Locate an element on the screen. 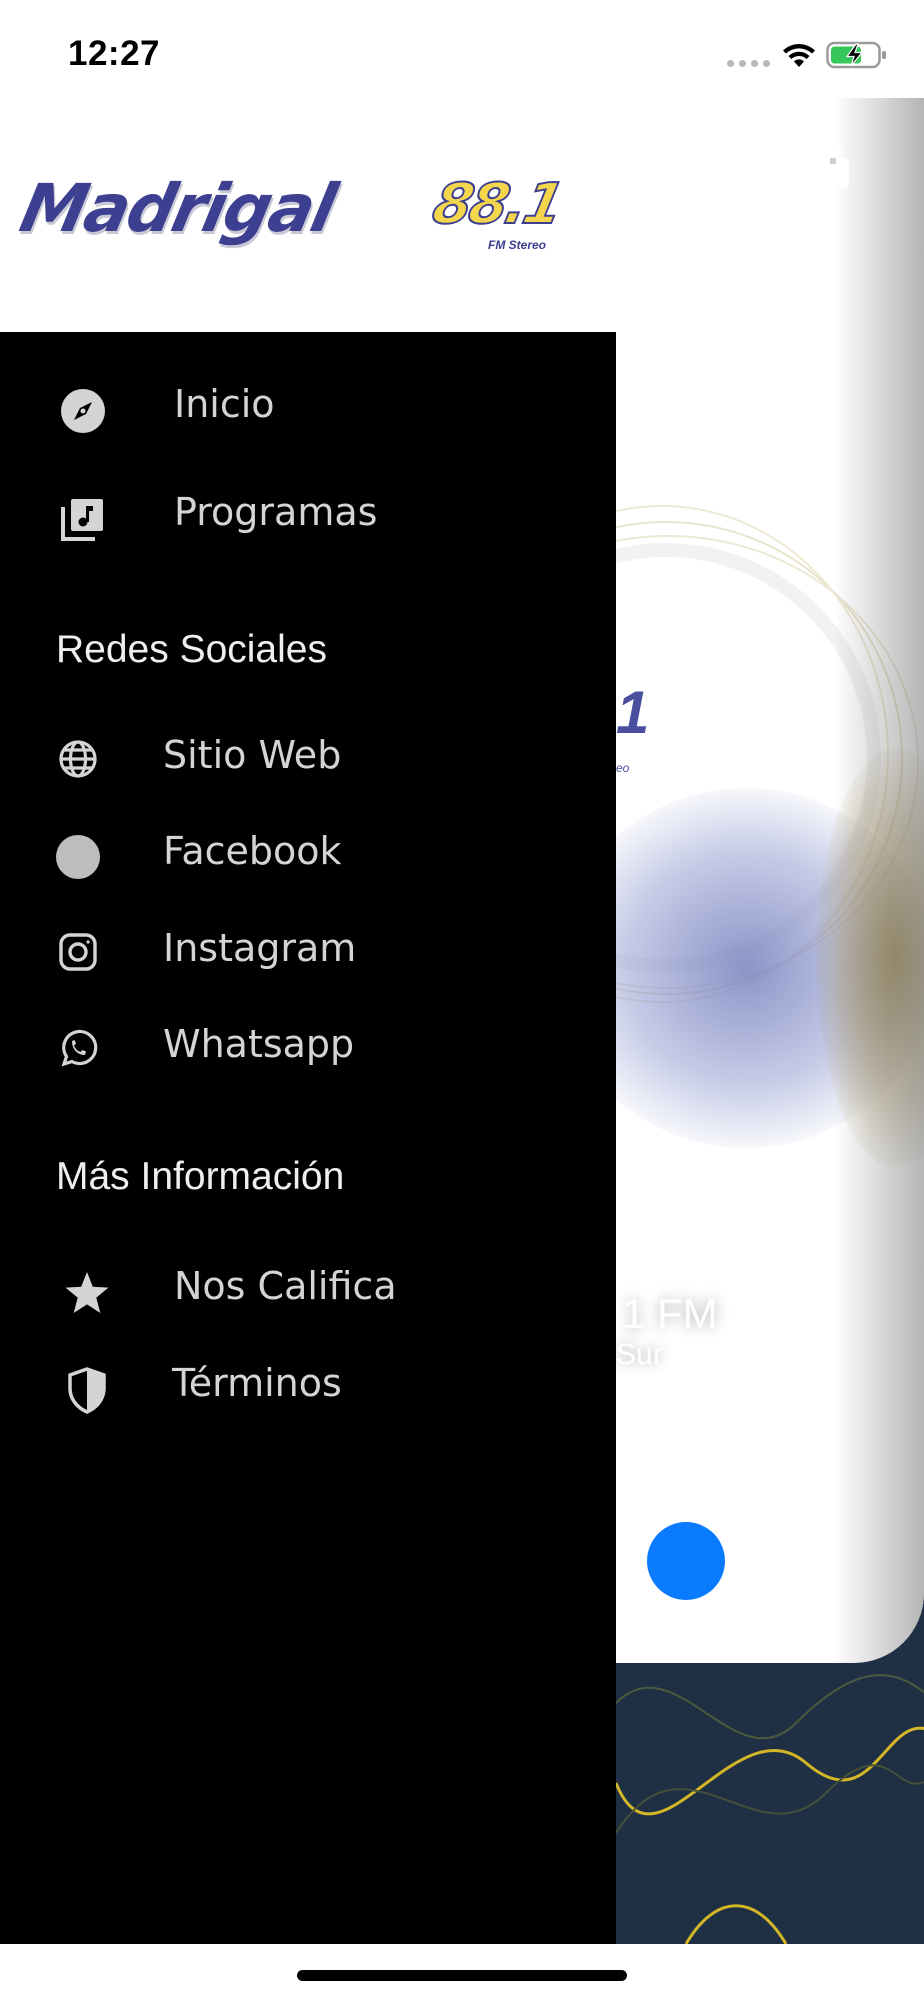 This screenshot has height=2000, width=924. status-bar: 12:27 is located at coordinates (462, 49).